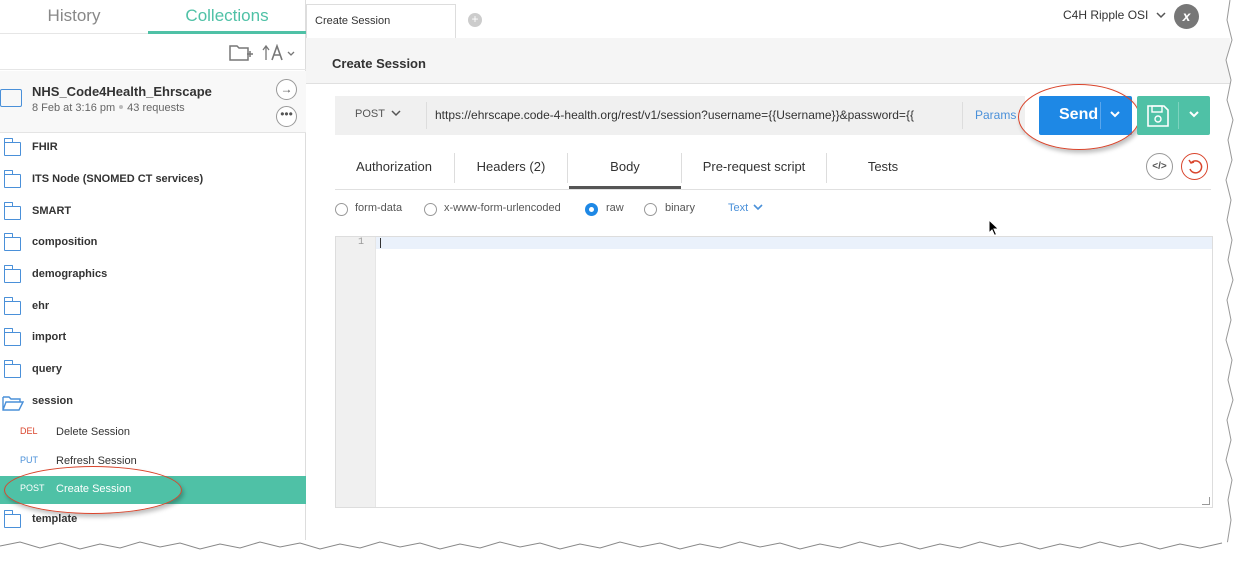  Describe the element at coordinates (153, 521) in the screenshot. I see `folder-template: template` at that location.